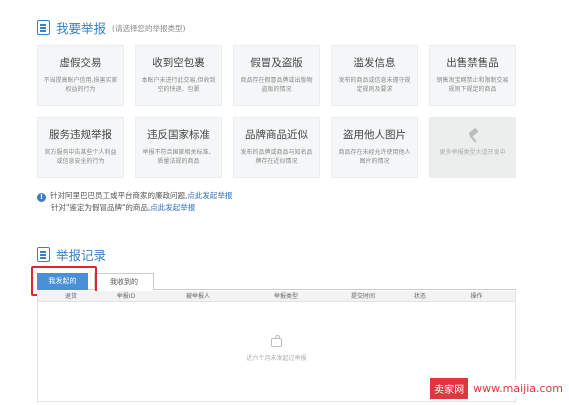  I want to click on column-header: 被举报人, so click(197, 296).